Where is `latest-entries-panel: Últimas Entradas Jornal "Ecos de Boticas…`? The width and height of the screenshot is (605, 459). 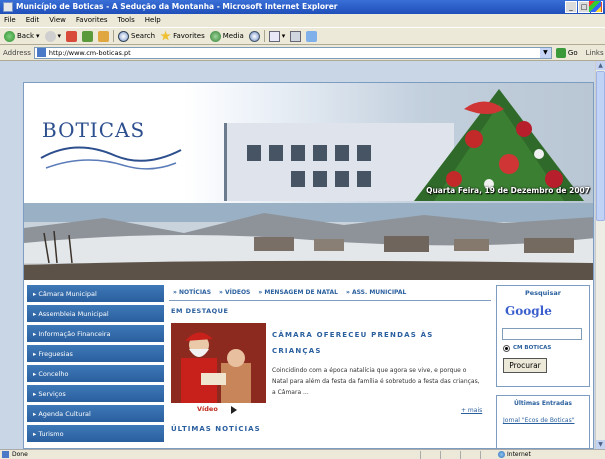 latest-entries-panel: Últimas Entradas Jornal "Ecos de Boticas… is located at coordinates (543, 421).